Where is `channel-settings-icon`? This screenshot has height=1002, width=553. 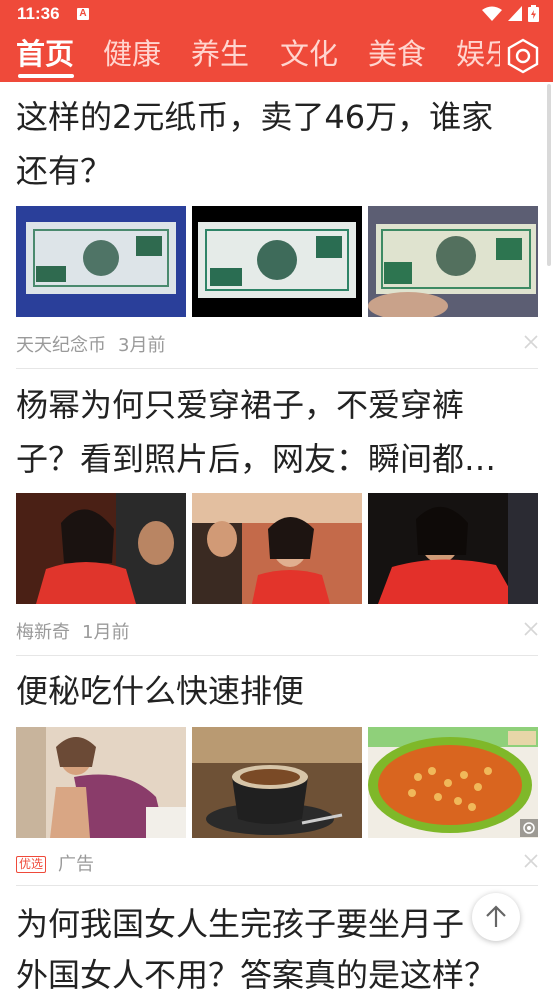 channel-settings-icon is located at coordinates (523, 56).